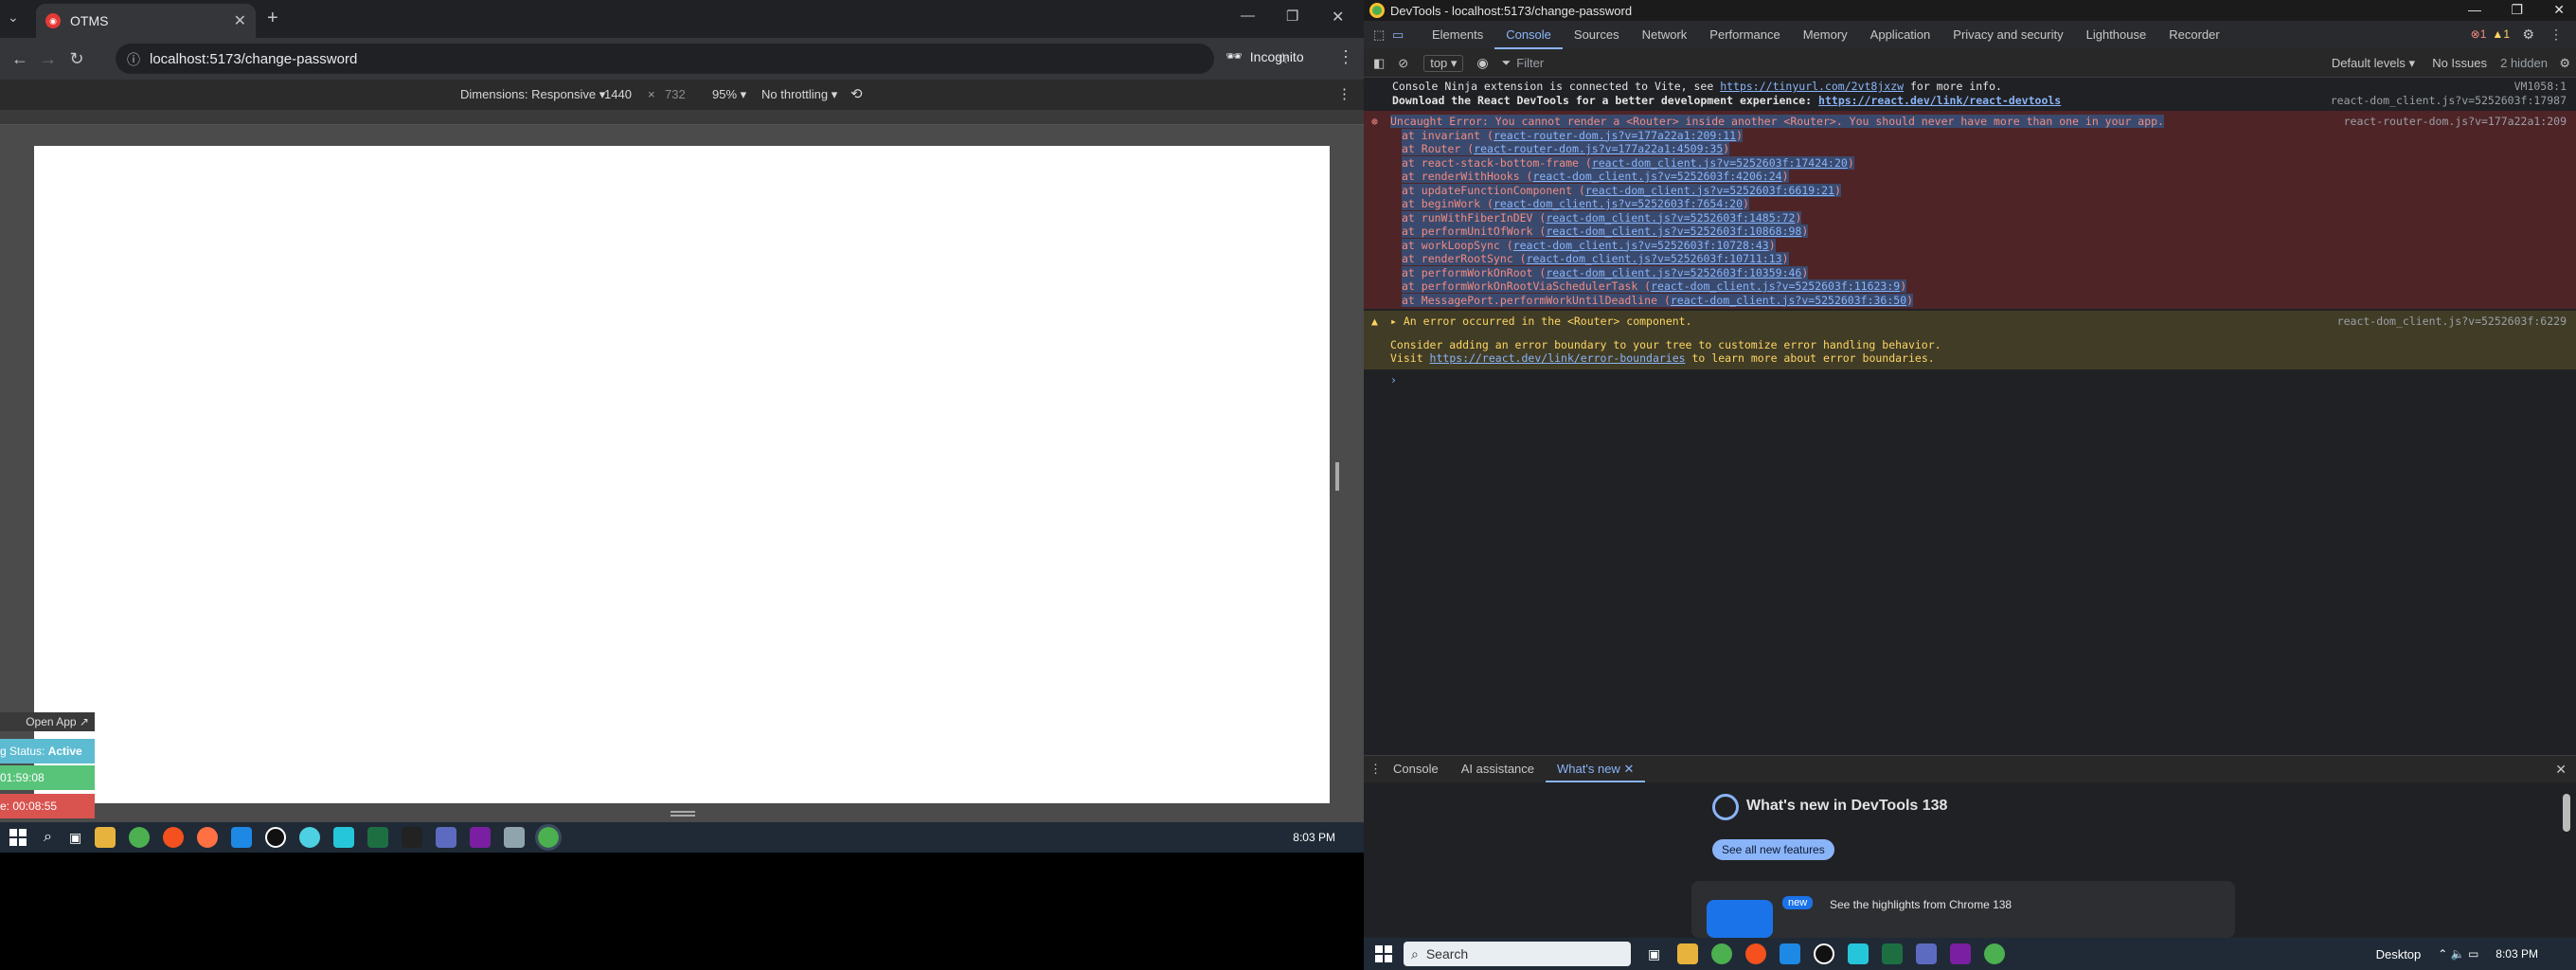 Image resolution: width=2576 pixels, height=970 pixels. I want to click on tab-lighthouse: Lighthouse, so click(2116, 35).